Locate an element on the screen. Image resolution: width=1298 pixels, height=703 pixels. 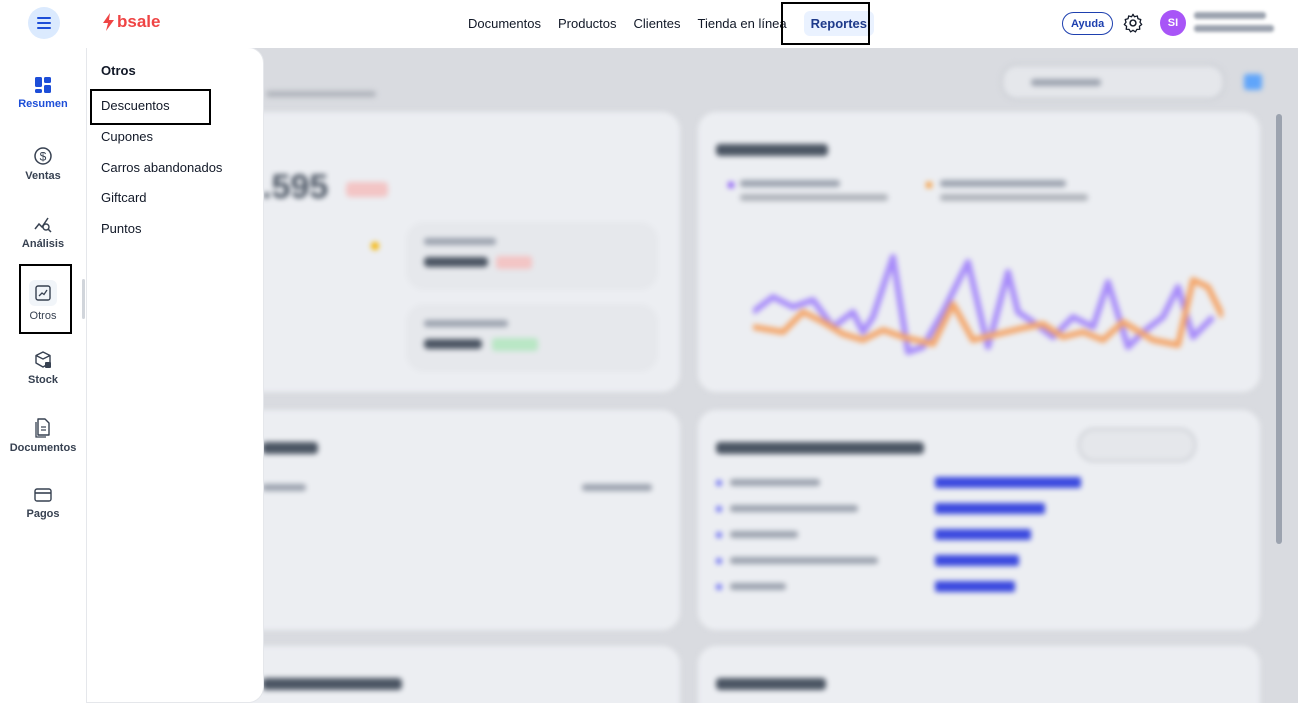
date-range-text is located at coordinates (1066, 82).